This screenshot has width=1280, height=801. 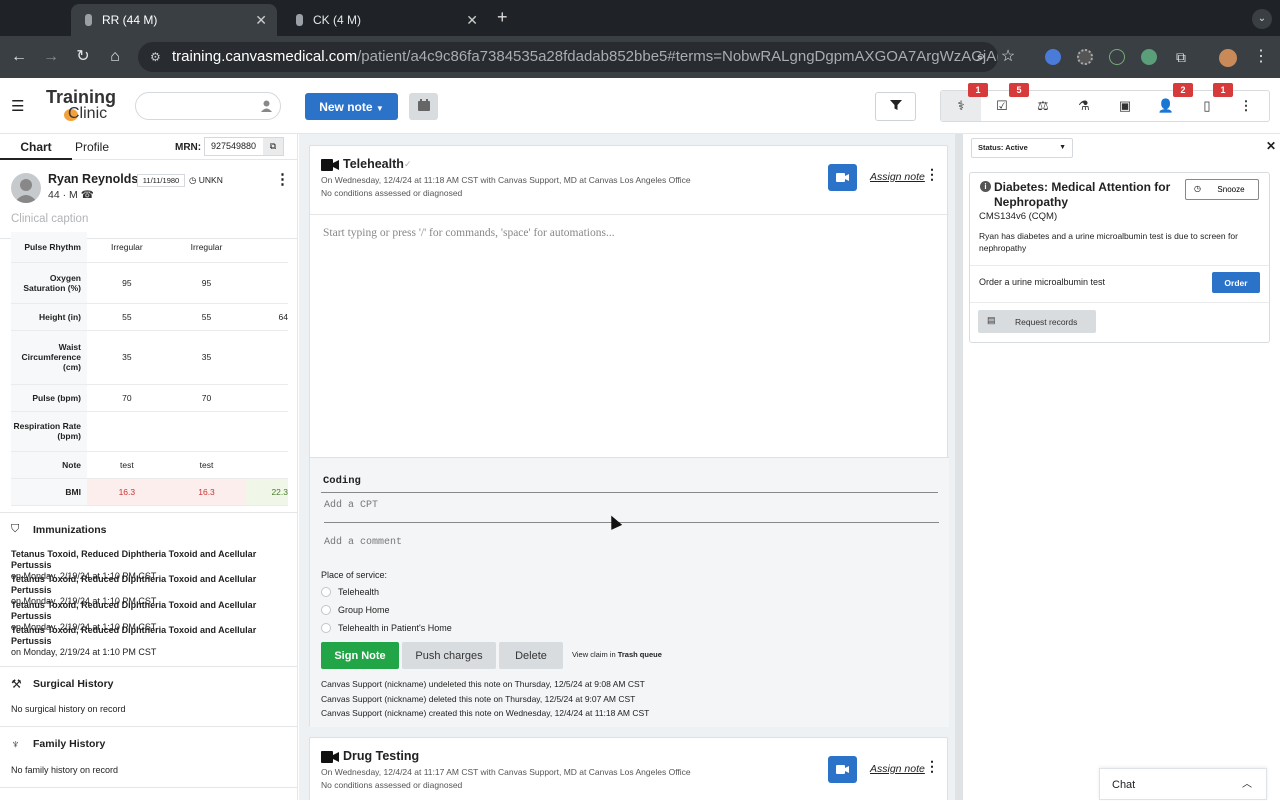 I want to click on balance-scale-icon: ⚖, so click(x=1043, y=106).